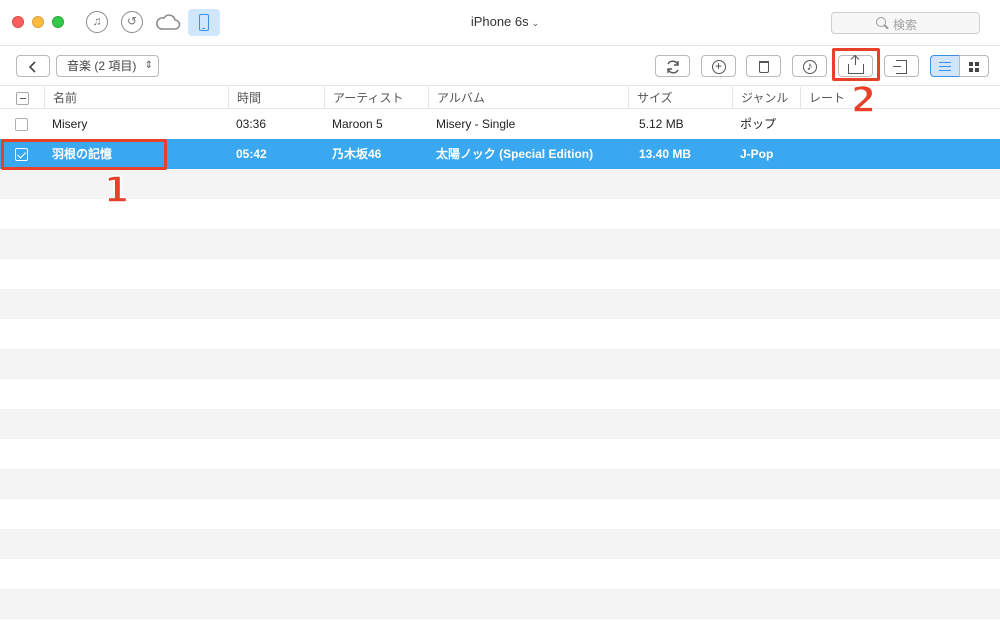 The height and width of the screenshot is (620, 1000). Describe the element at coordinates (168, 22) in the screenshot. I see `cloud-icon` at that location.